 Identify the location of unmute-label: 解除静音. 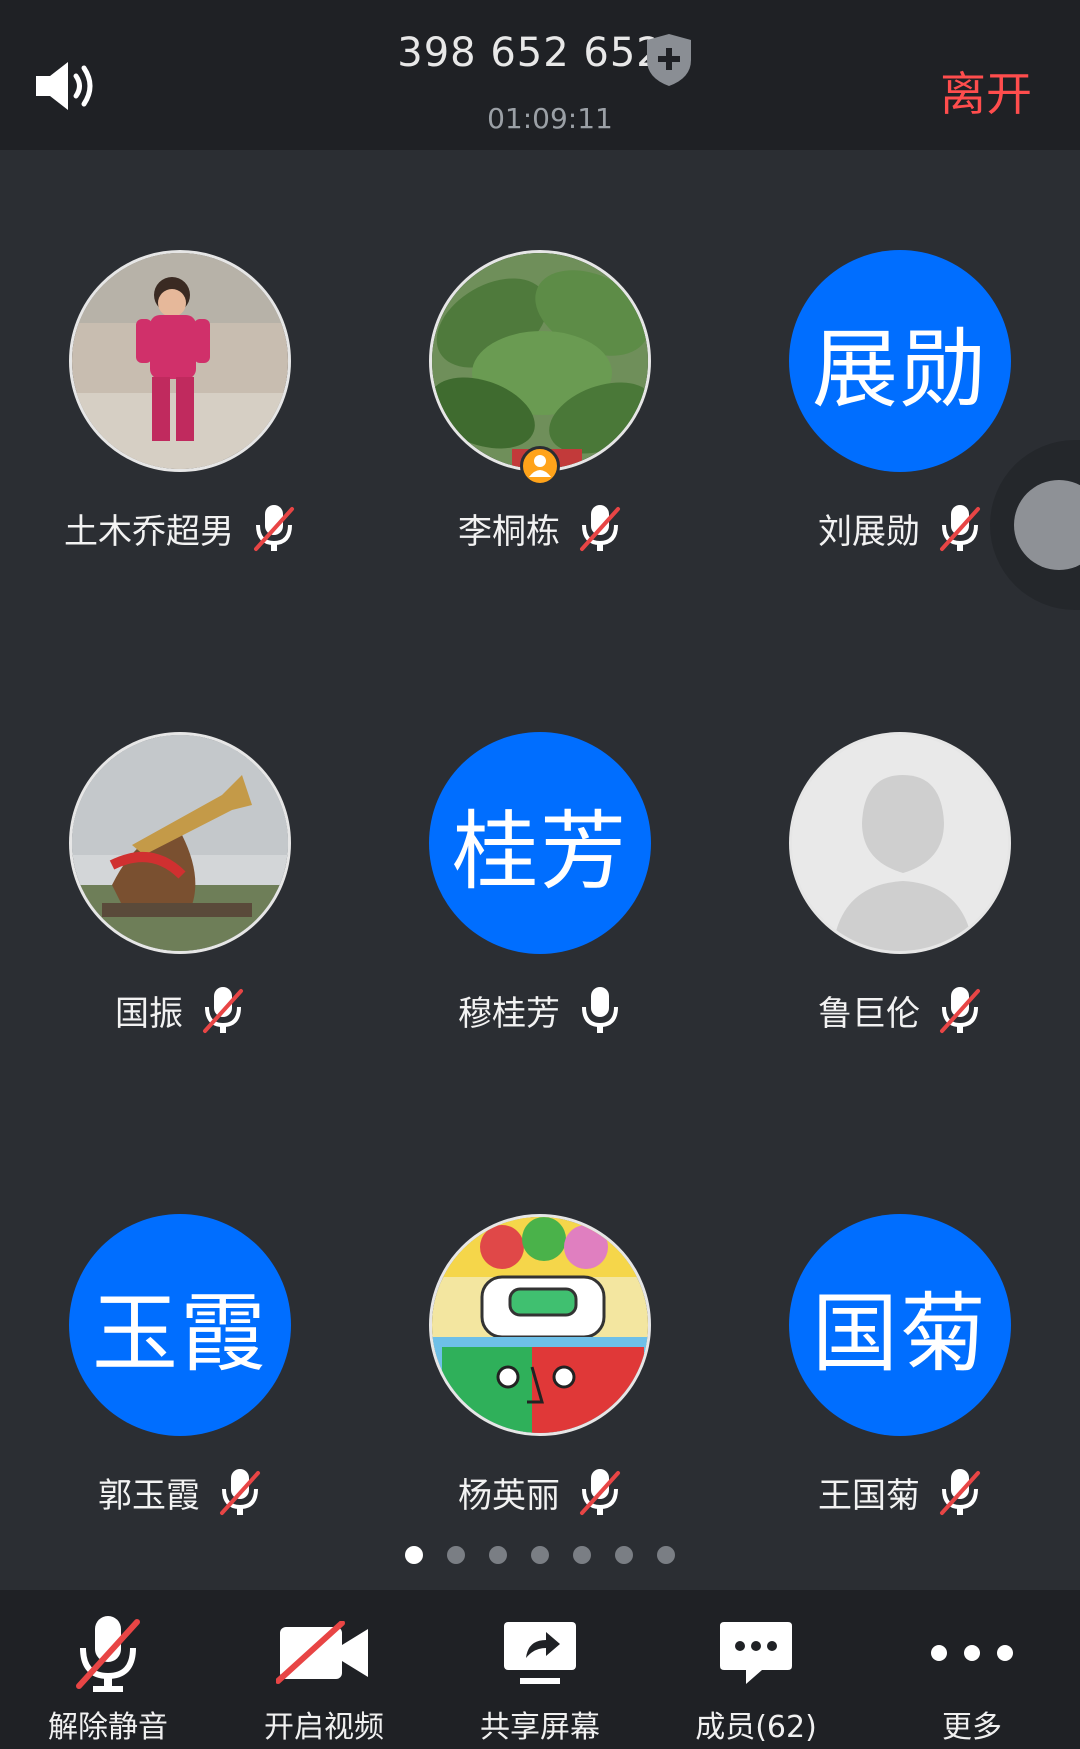
(108, 1727).